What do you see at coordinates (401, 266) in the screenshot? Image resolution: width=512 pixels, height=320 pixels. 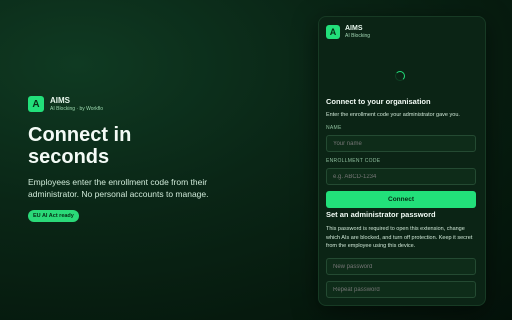 I see `new-password-input` at bounding box center [401, 266].